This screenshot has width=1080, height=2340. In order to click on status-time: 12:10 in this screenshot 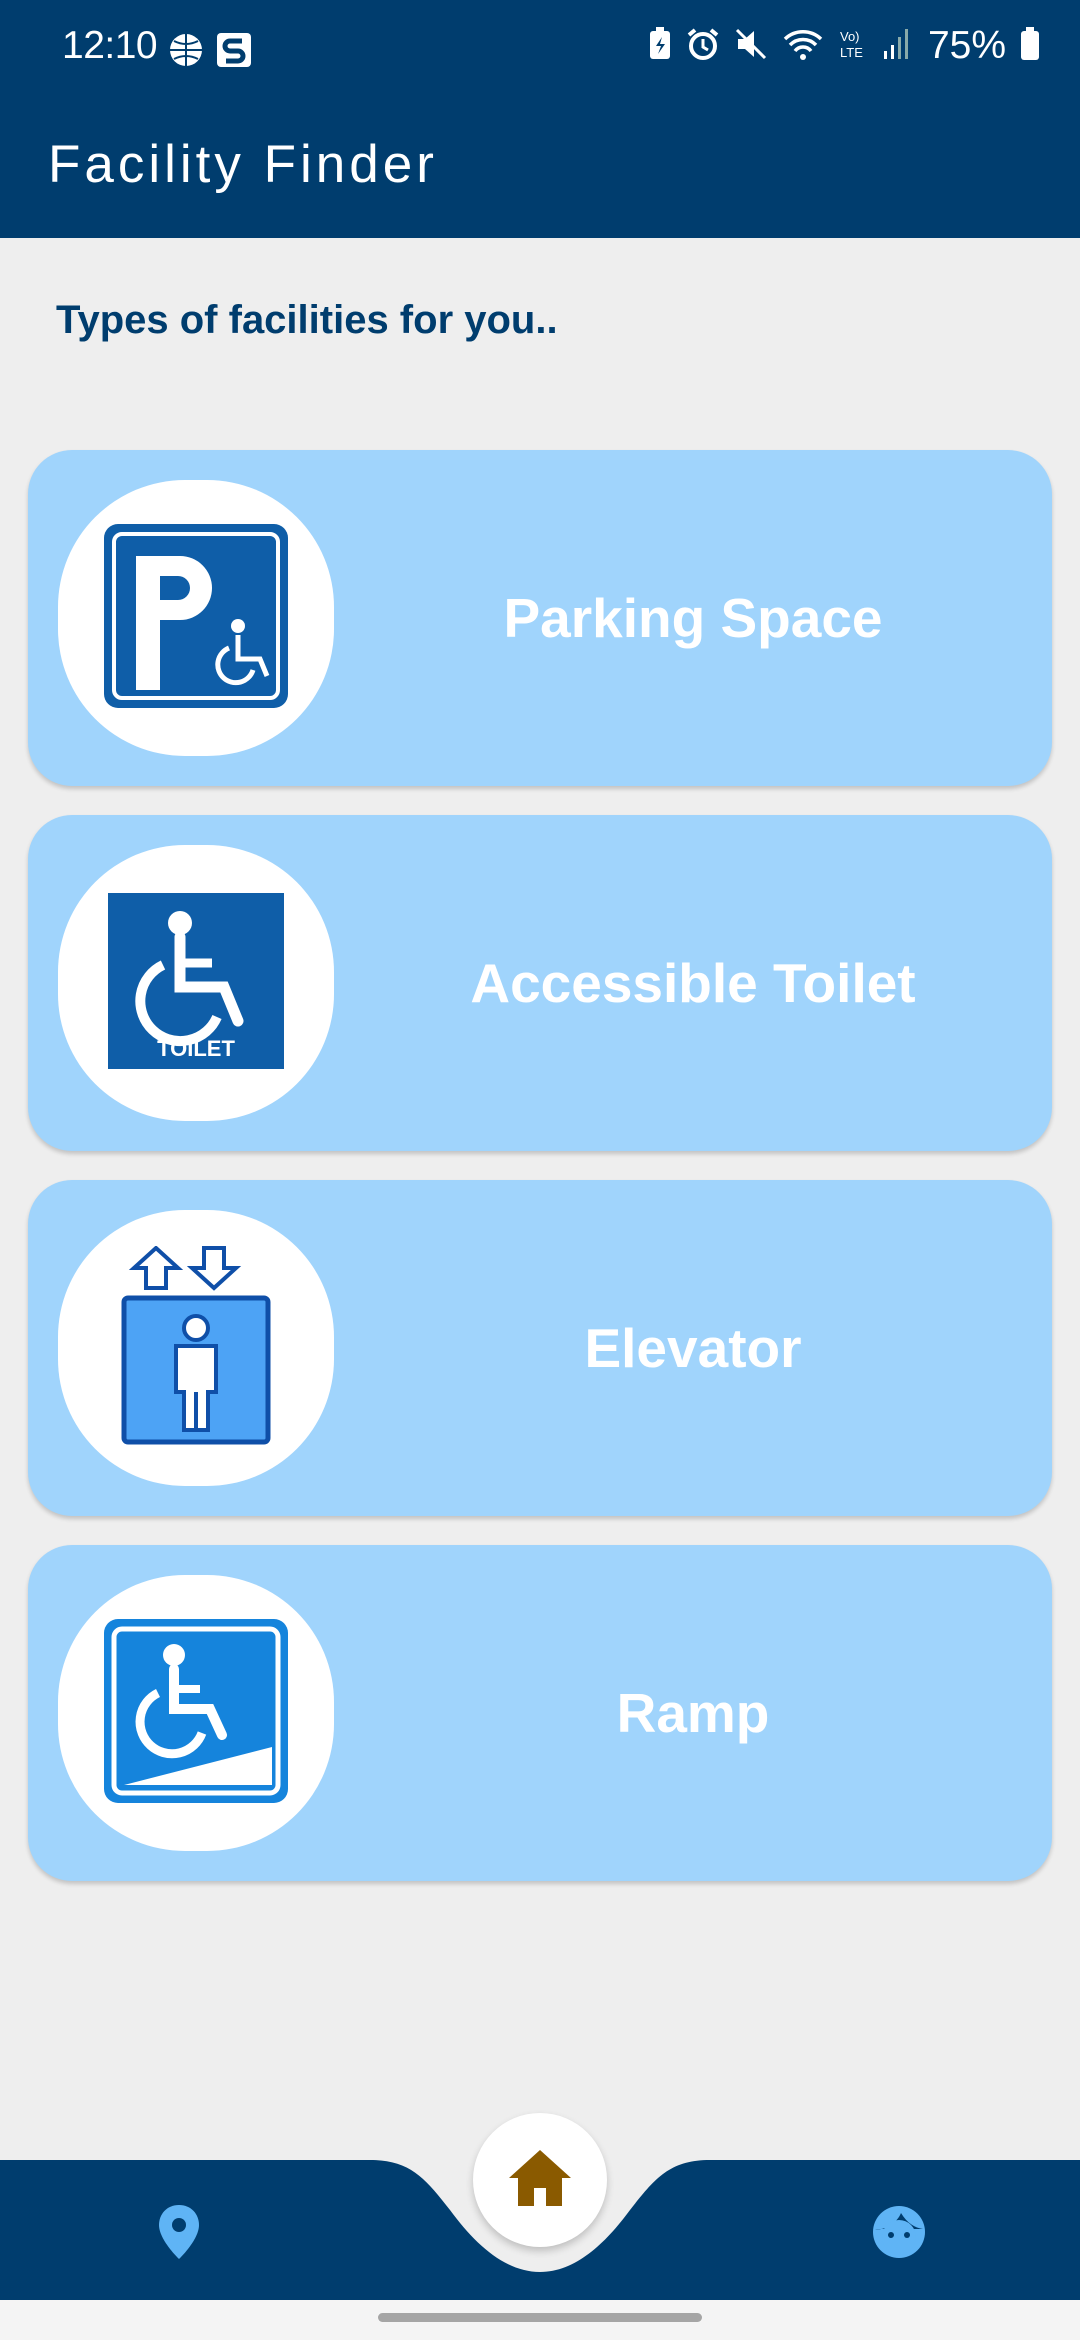, I will do `click(110, 45)`.